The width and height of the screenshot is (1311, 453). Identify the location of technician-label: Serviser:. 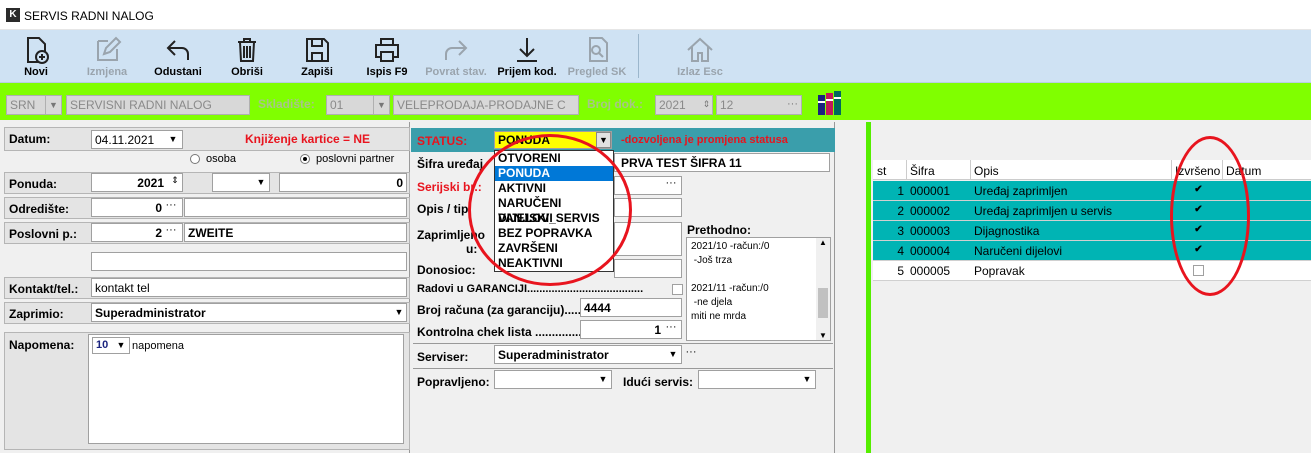
(443, 357).